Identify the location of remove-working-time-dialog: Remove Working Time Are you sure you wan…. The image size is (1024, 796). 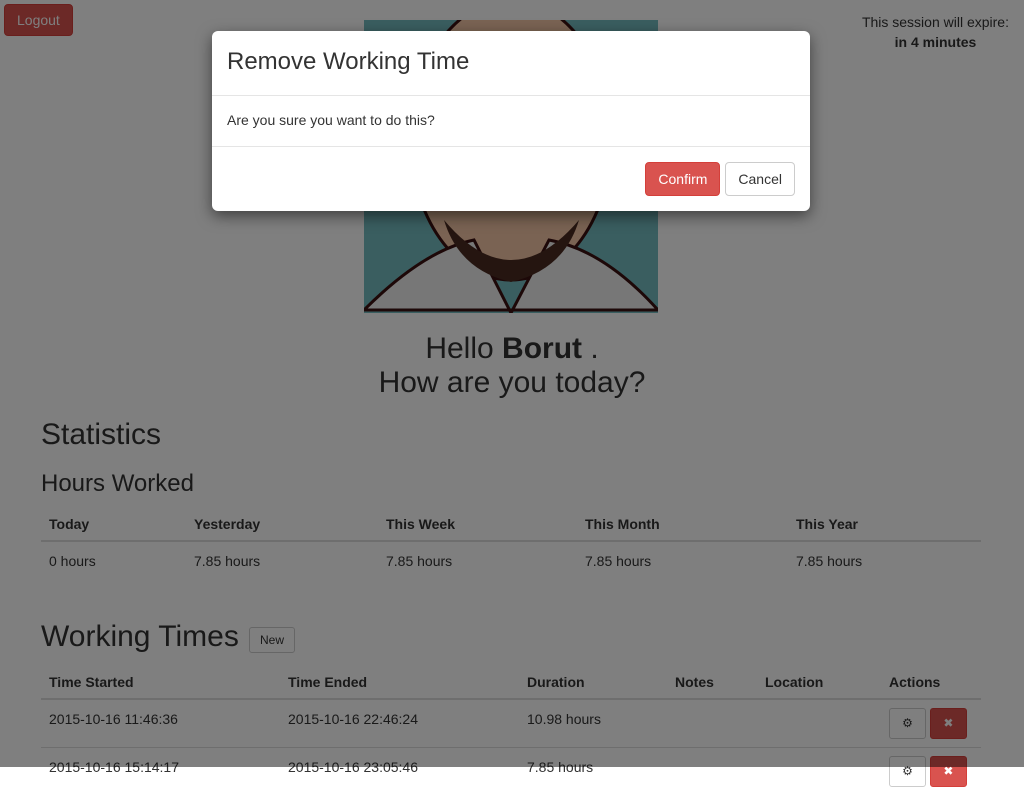
(511, 121).